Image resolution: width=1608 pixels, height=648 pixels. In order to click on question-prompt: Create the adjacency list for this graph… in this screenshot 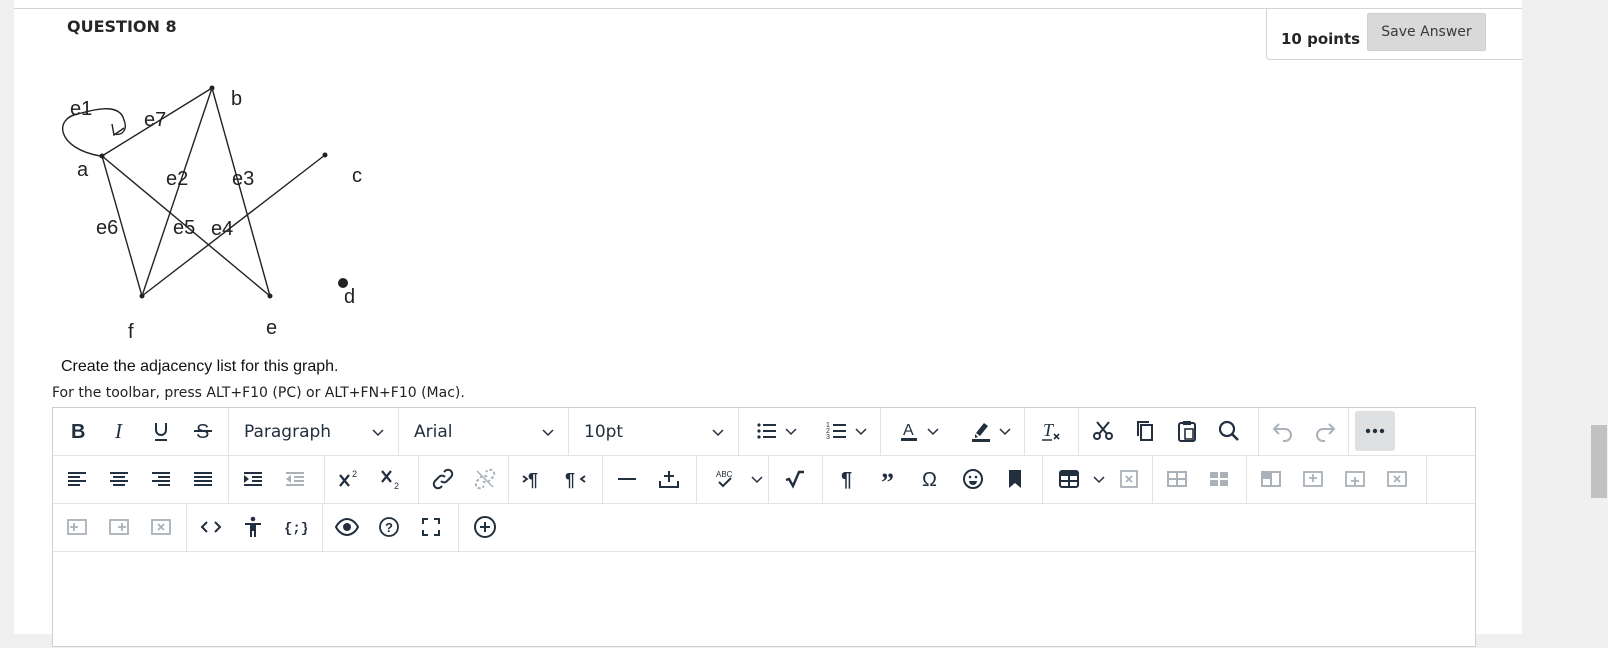, I will do `click(200, 366)`.